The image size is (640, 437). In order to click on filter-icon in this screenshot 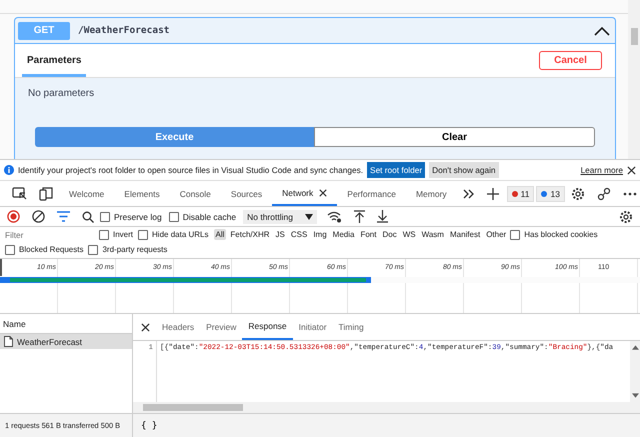, I will do `click(63, 216)`.